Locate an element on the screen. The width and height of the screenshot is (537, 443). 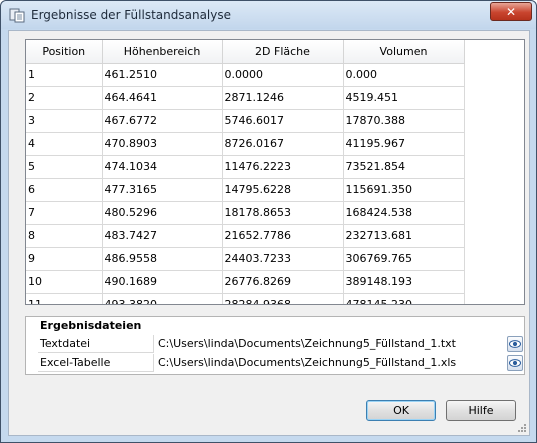
cell-position: 1 is located at coordinates (64, 75).